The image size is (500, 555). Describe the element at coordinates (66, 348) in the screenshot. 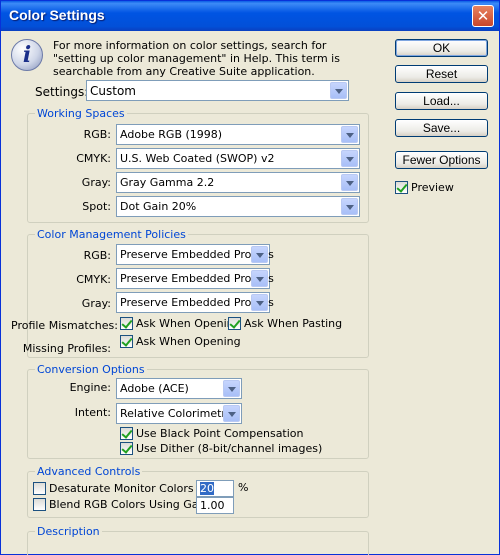

I see `missing-profiles-label: Missing Profiles:` at that location.